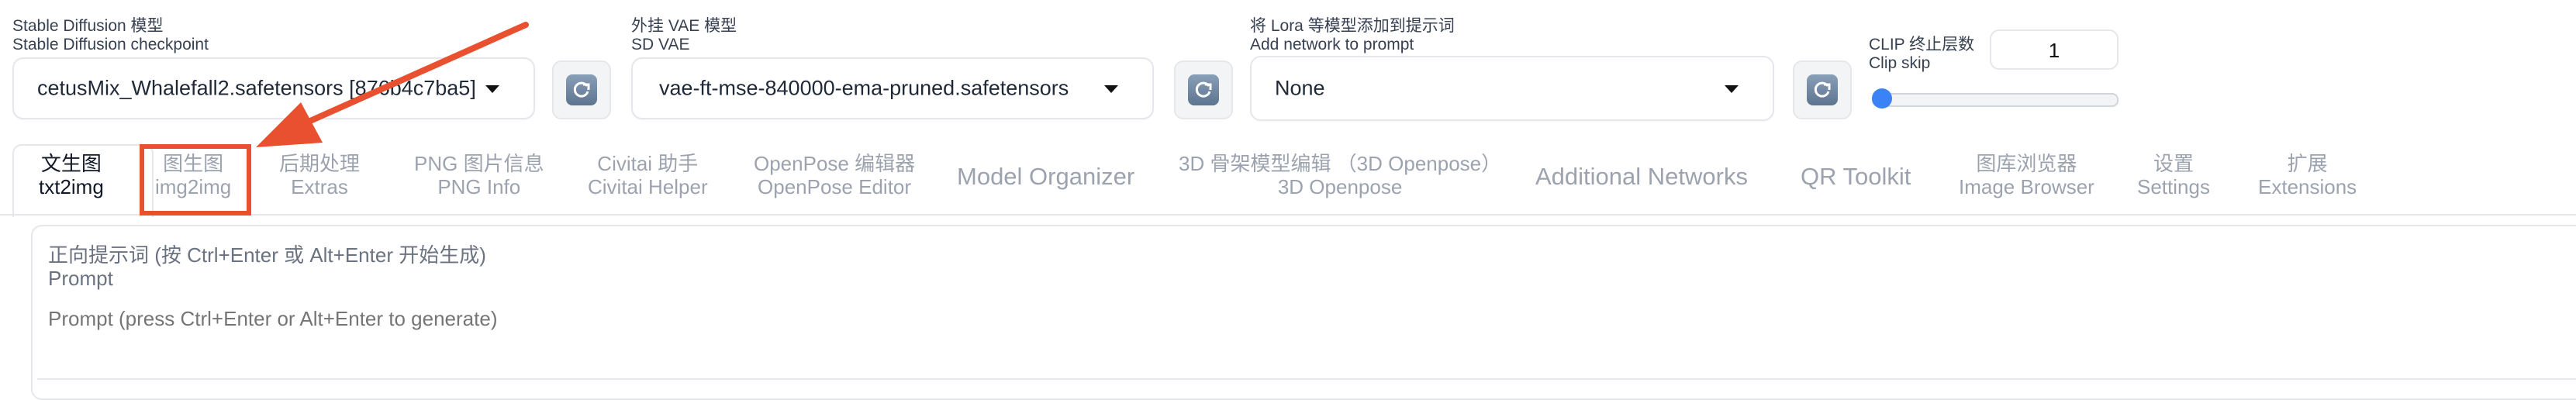 This screenshot has height=400, width=2576. I want to click on tab-extras: 后期处理 Extras, so click(319, 175).